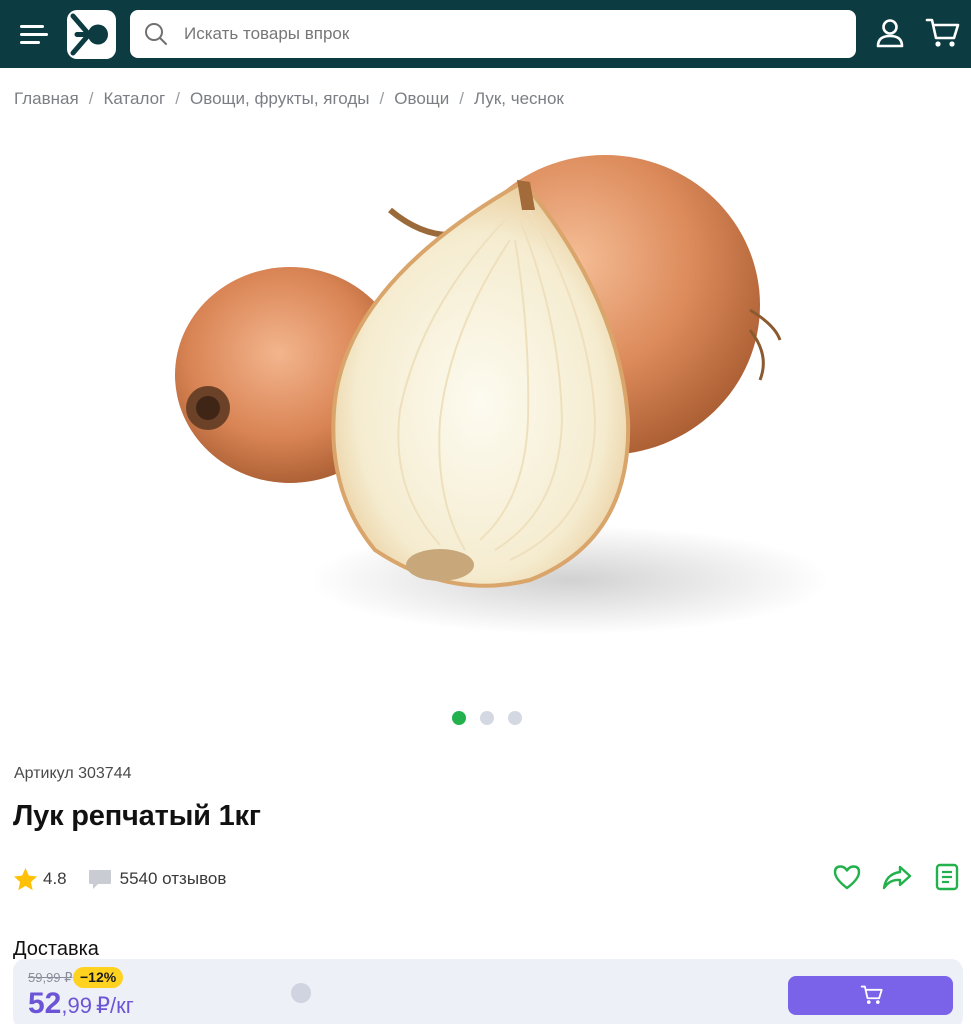 Image resolution: width=971 pixels, height=1024 pixels. I want to click on reviews-count: 5540 отзывов, so click(173, 878).